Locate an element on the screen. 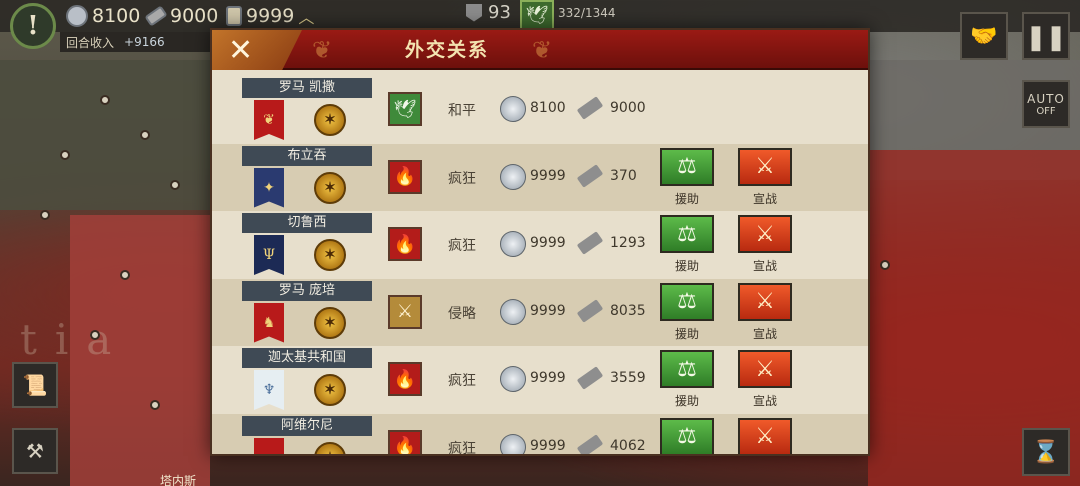 This screenshot has height=486, width=1080. wolf-flag-icon: ✦ is located at coordinates (269, 187).